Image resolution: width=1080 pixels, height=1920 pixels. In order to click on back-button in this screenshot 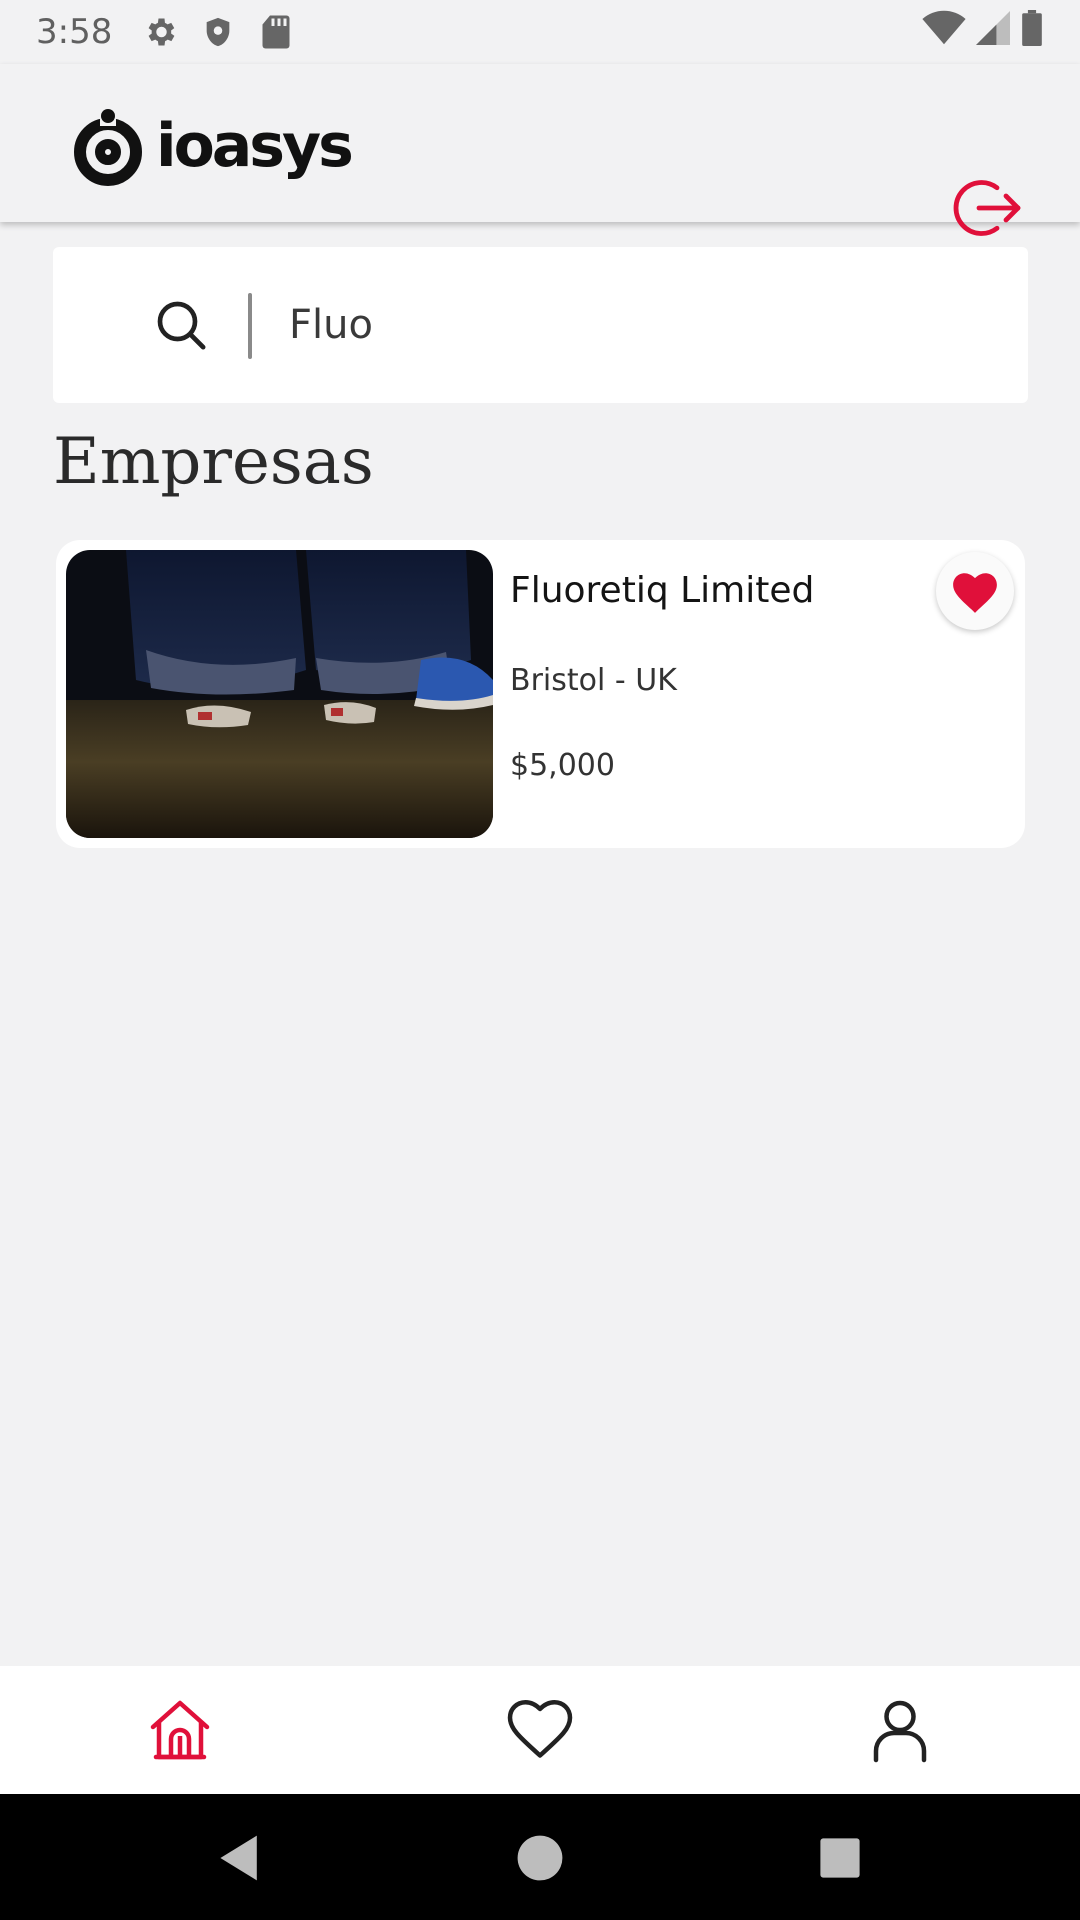, I will do `click(240, 1858)`.